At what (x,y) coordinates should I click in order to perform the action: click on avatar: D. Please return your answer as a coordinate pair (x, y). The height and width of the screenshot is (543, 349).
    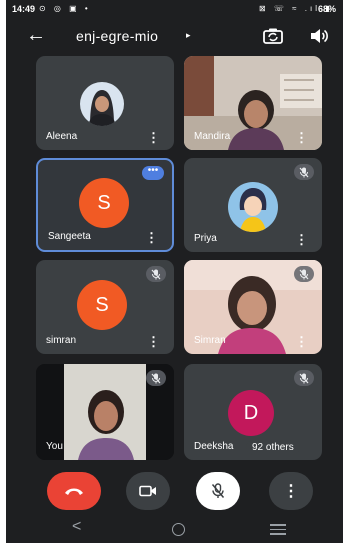
    Looking at the image, I should click on (251, 413).